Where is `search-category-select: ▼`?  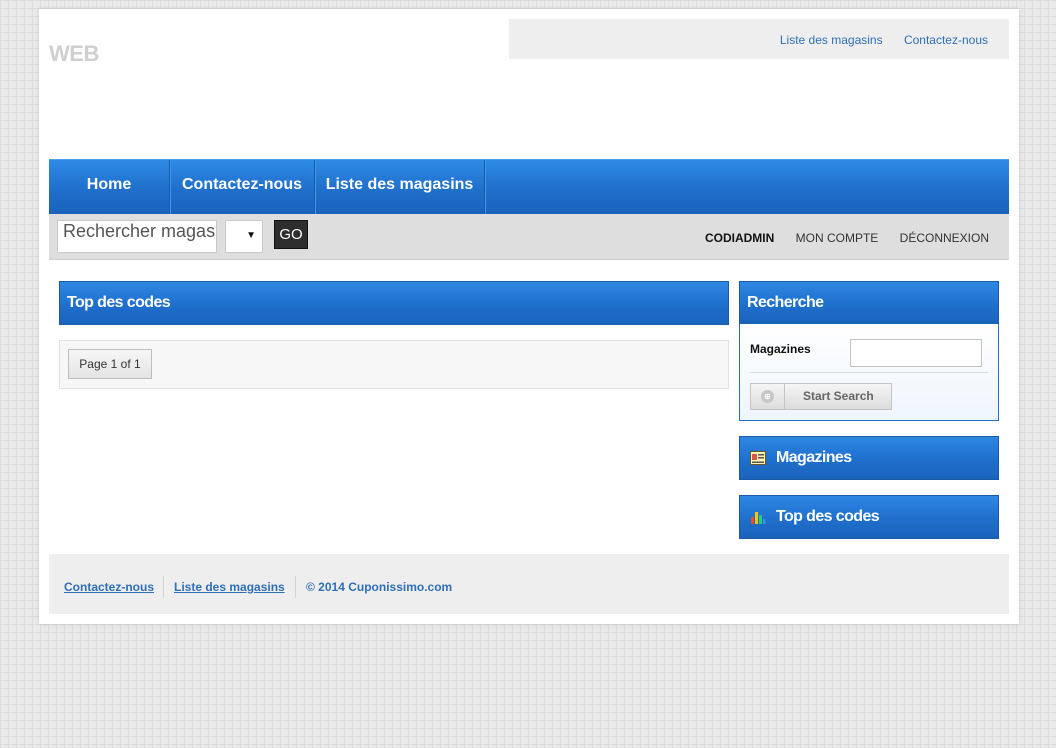 search-category-select: ▼ is located at coordinates (244, 236).